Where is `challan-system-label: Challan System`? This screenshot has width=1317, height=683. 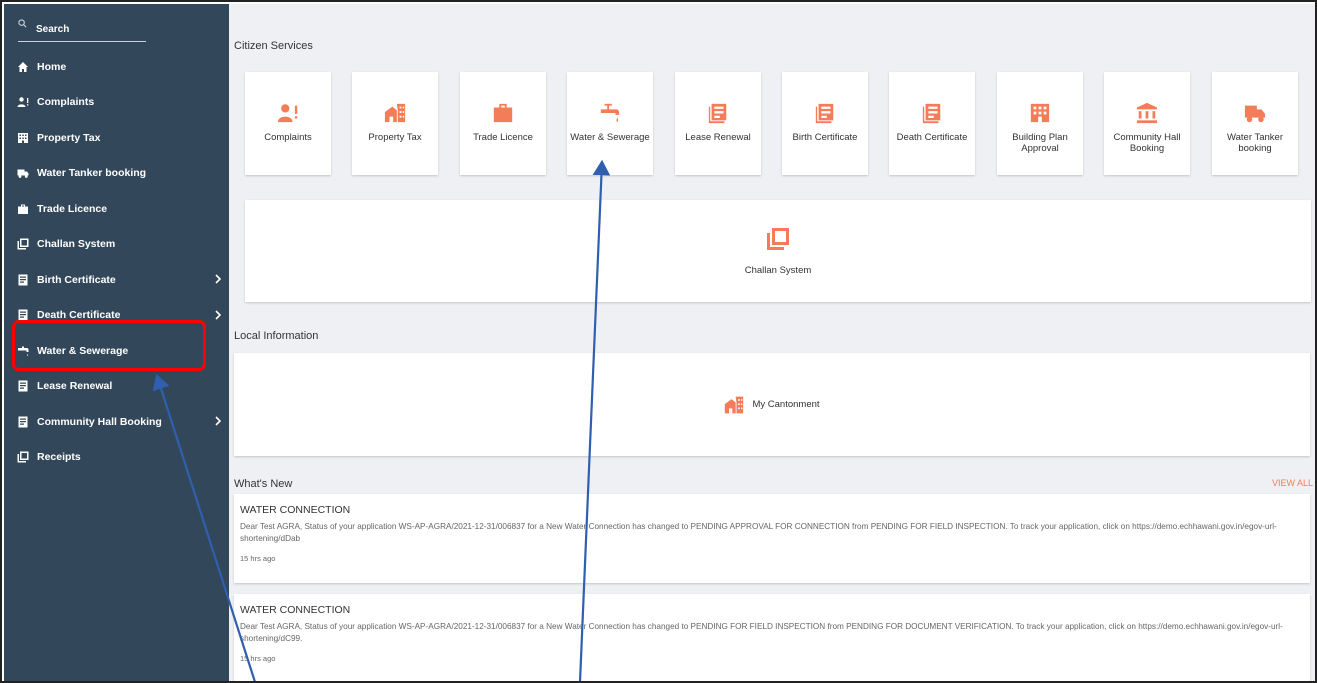 challan-system-label: Challan System is located at coordinates (778, 270).